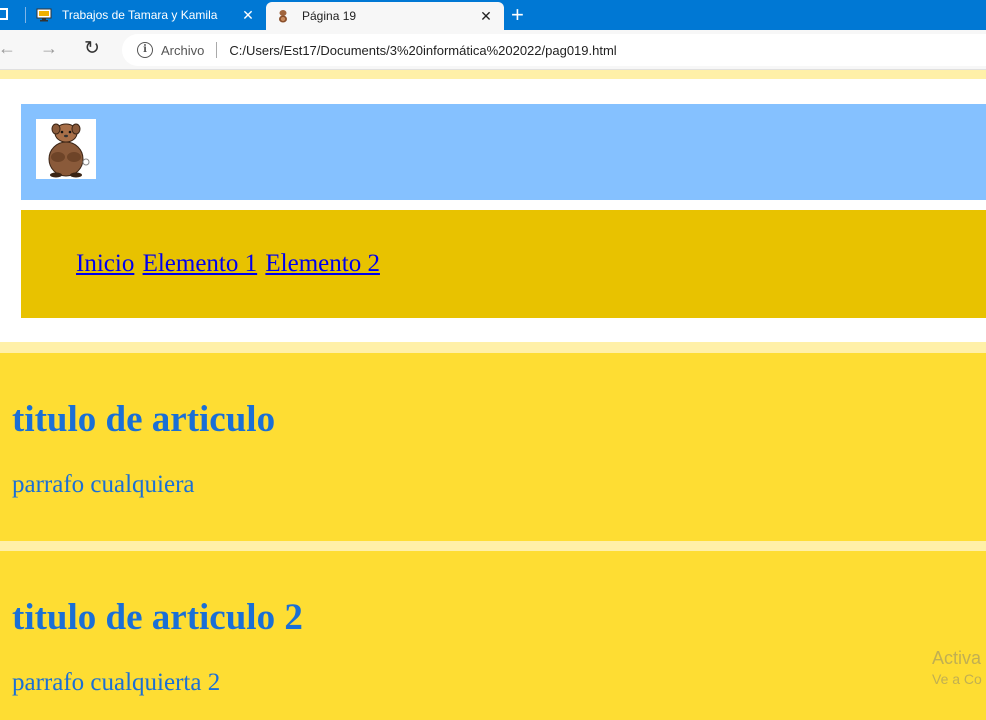 The image size is (986, 720). What do you see at coordinates (329, 16) in the screenshot?
I see `tab-title: Página 19` at bounding box center [329, 16].